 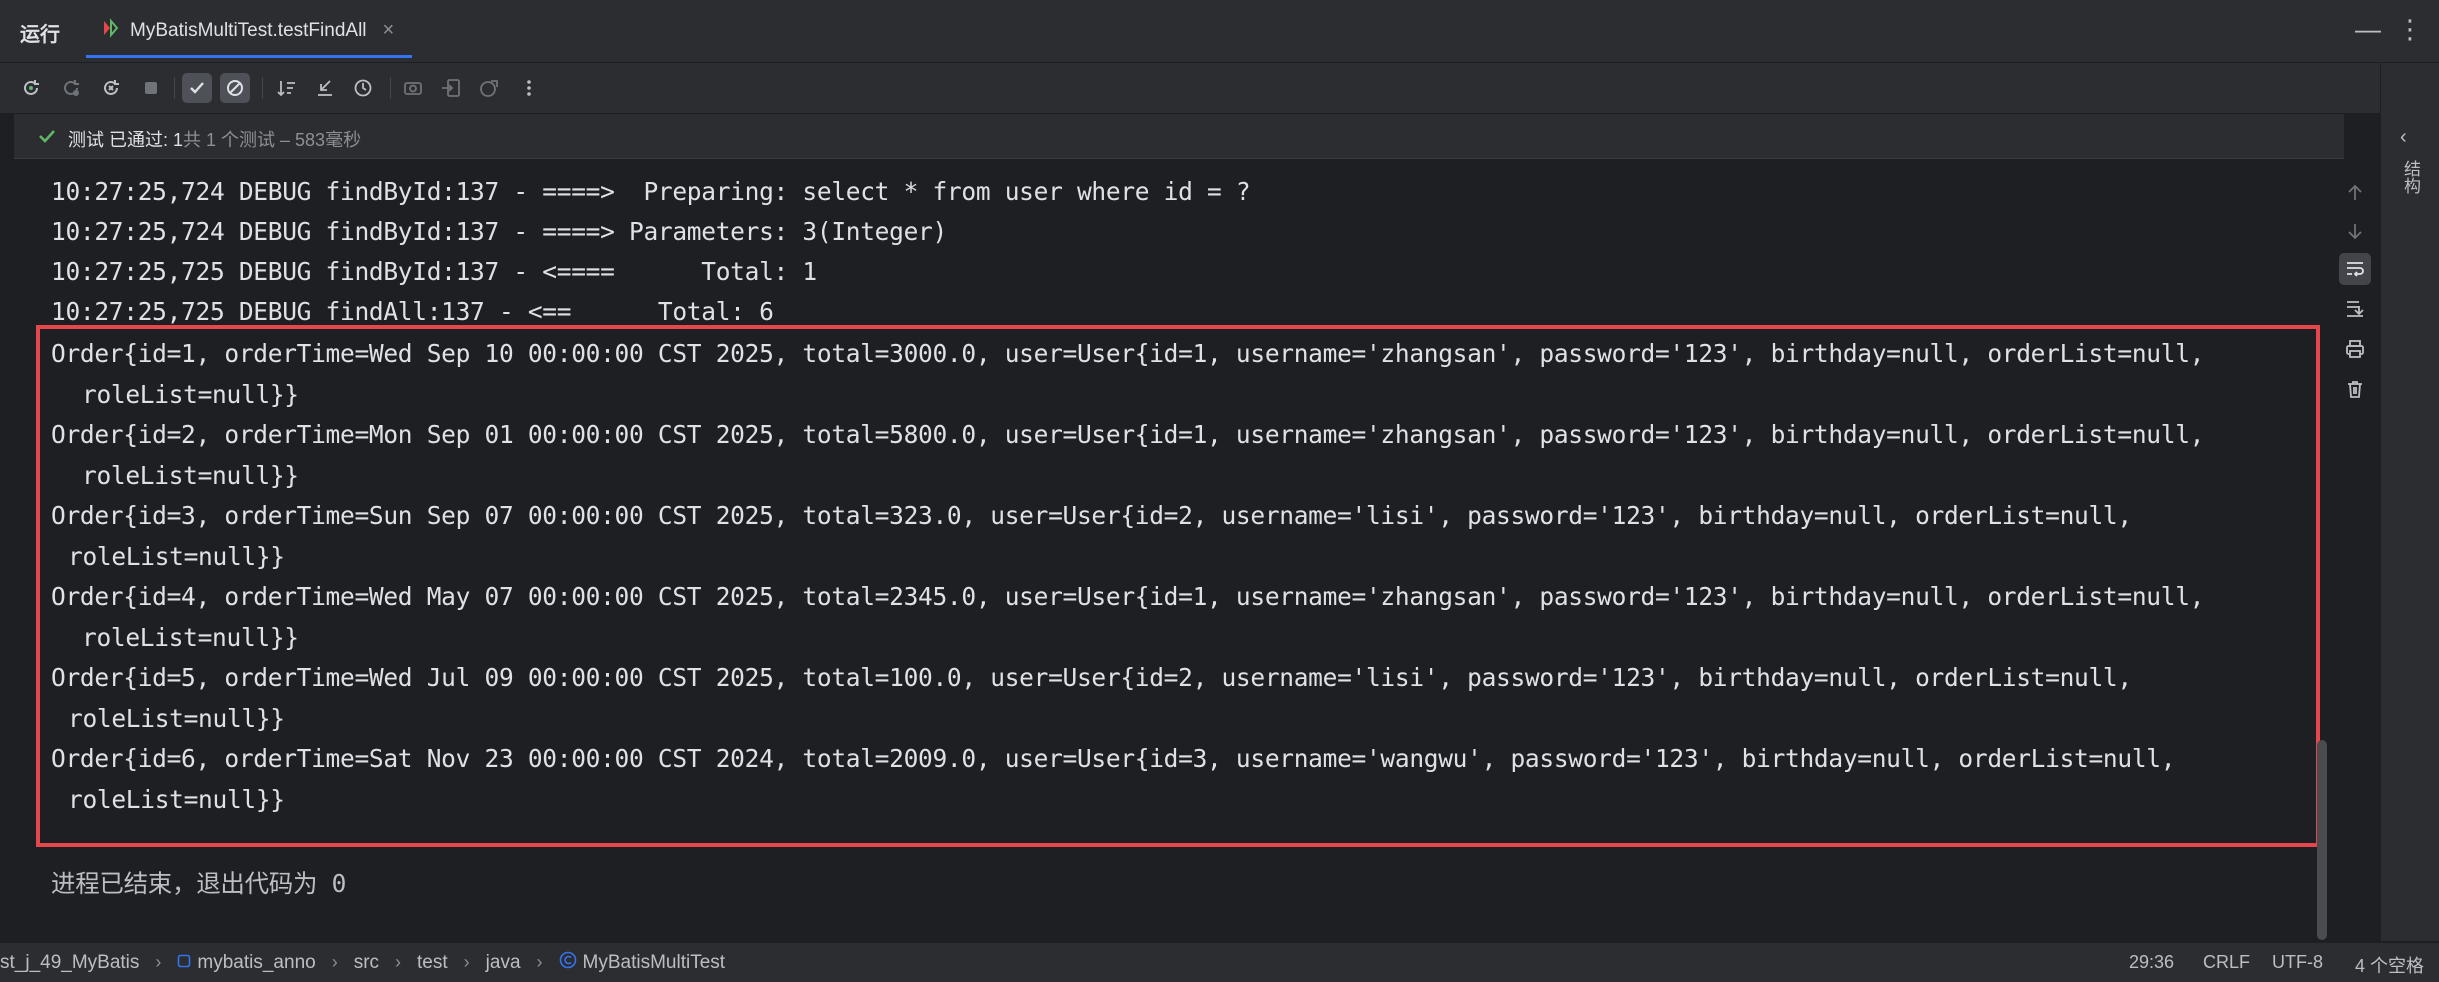 I want to click on console-side-toolbar, so click(x=2355, y=550).